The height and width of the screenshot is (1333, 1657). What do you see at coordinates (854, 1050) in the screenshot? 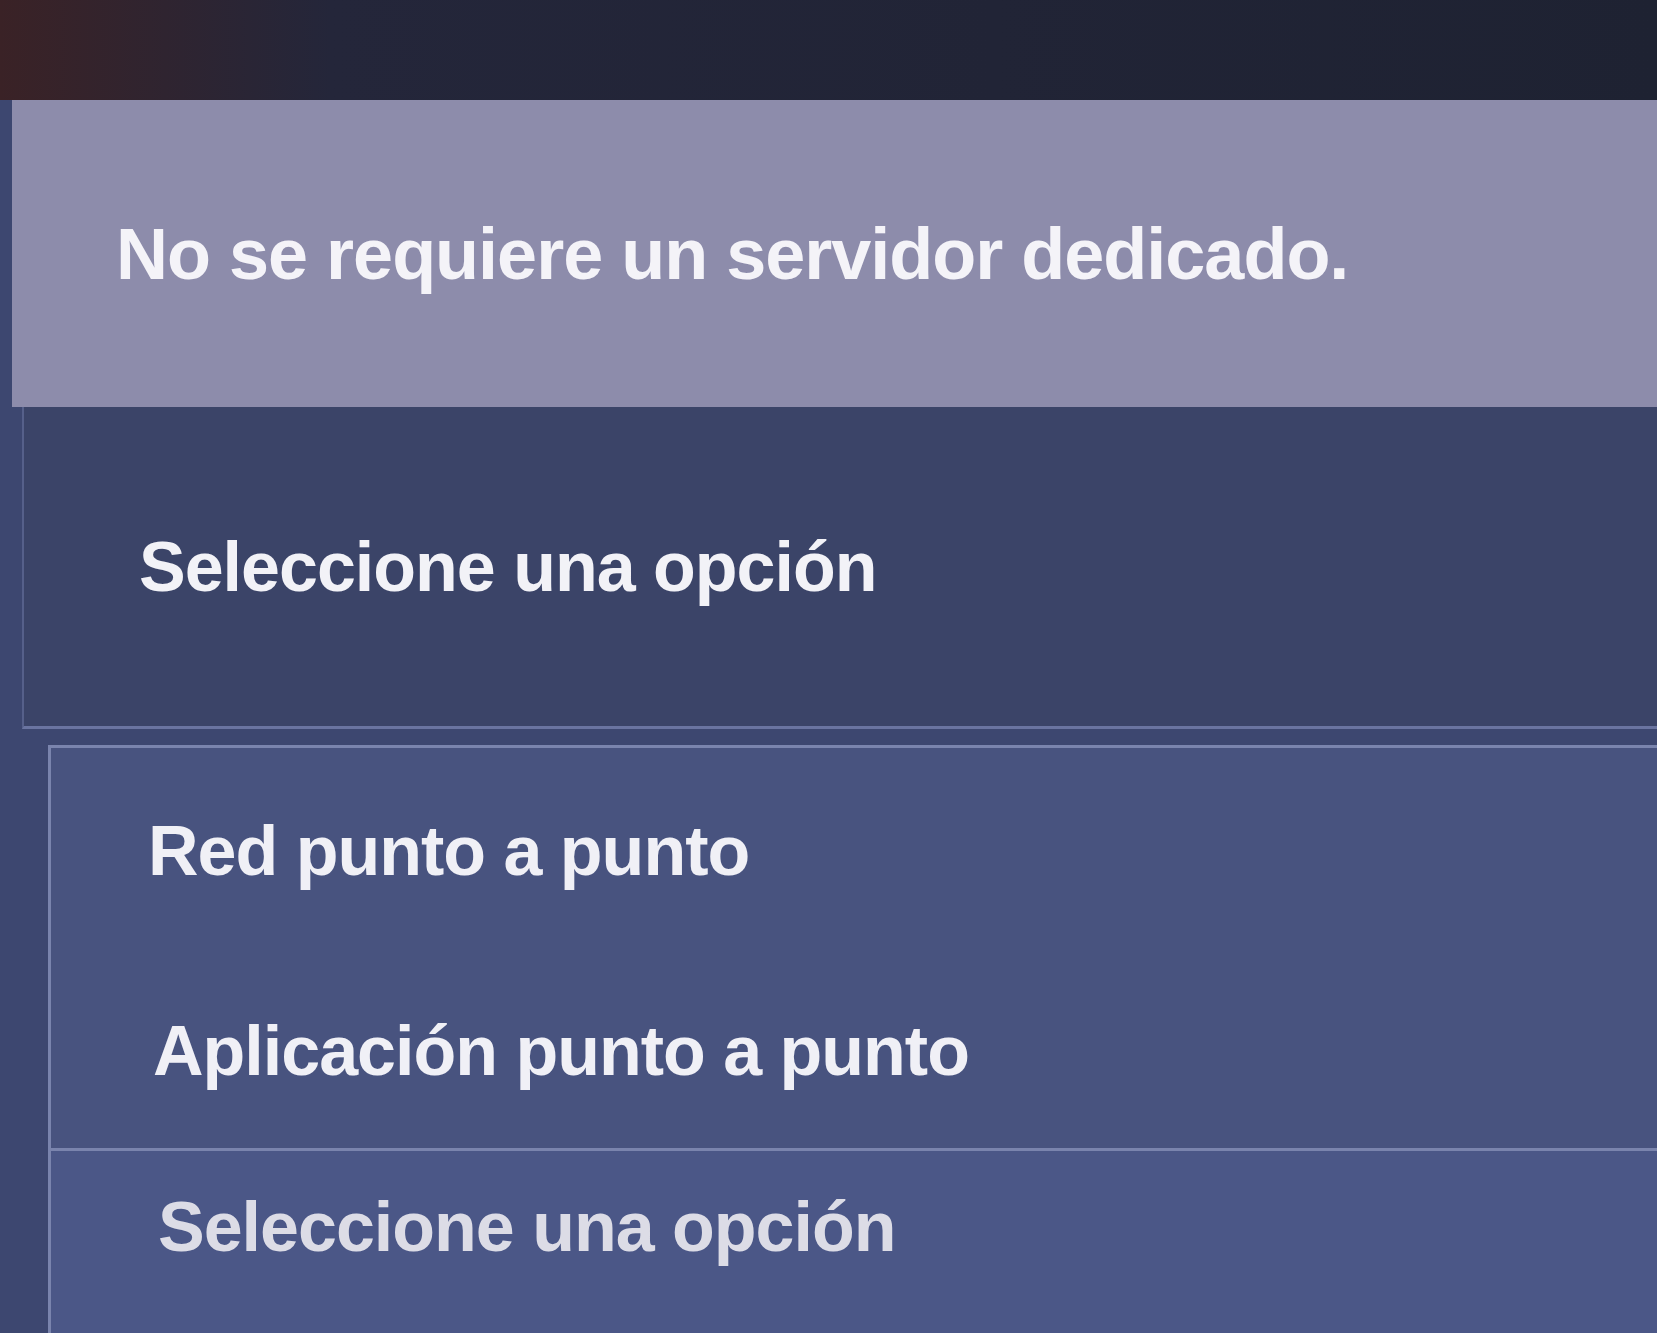
I see `dropdown-option: Aplicación punto a punto` at bounding box center [854, 1050].